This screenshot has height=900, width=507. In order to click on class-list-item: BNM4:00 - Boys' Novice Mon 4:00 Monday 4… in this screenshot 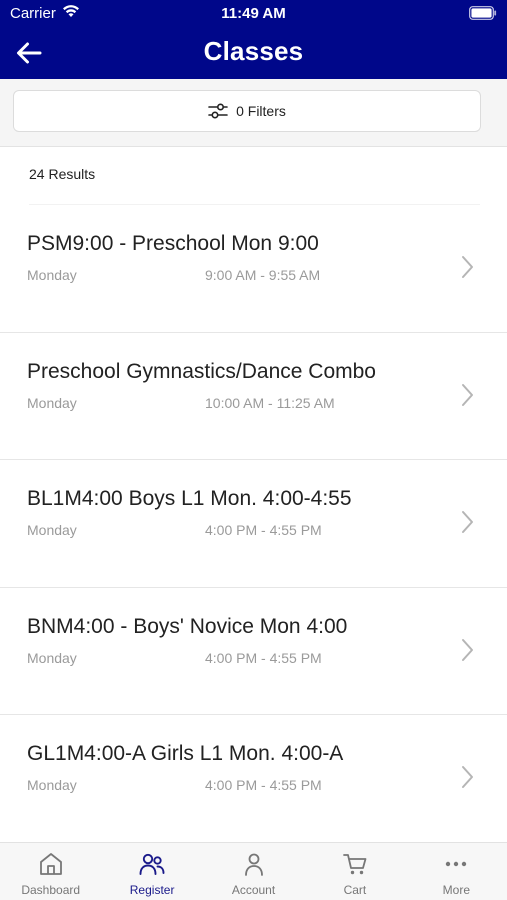, I will do `click(253, 651)`.